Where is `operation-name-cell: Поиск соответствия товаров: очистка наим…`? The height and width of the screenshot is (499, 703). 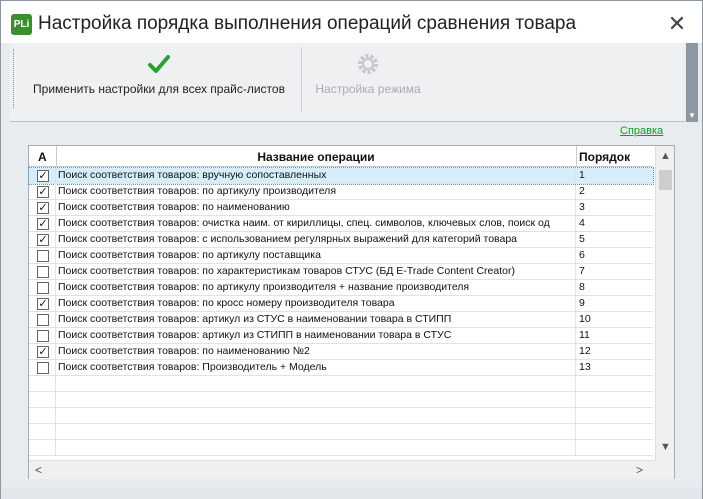 operation-name-cell: Поиск соответствия товаров: очистка наим… is located at coordinates (316, 224).